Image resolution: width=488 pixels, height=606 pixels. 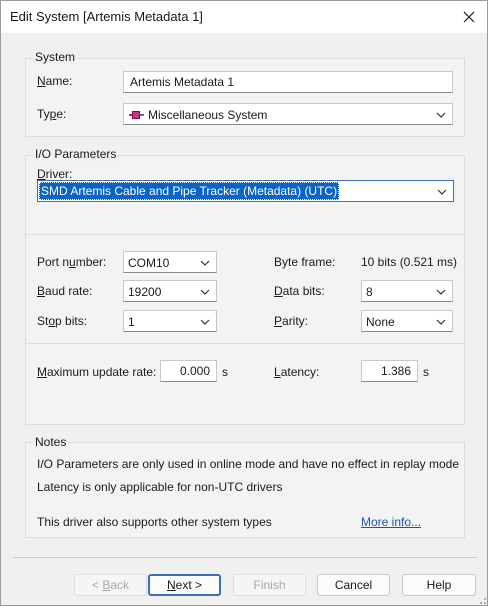 I want to click on close-button, so click(x=469, y=17).